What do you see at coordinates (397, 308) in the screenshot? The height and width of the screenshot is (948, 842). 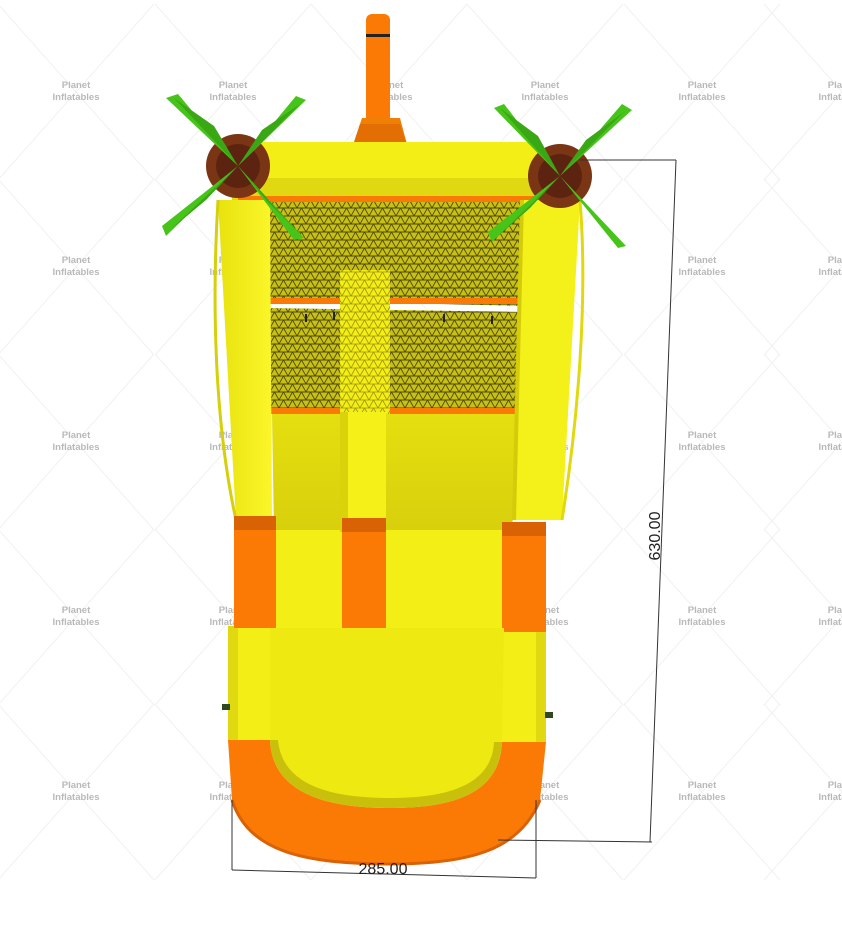 I see `climbing-net` at bounding box center [397, 308].